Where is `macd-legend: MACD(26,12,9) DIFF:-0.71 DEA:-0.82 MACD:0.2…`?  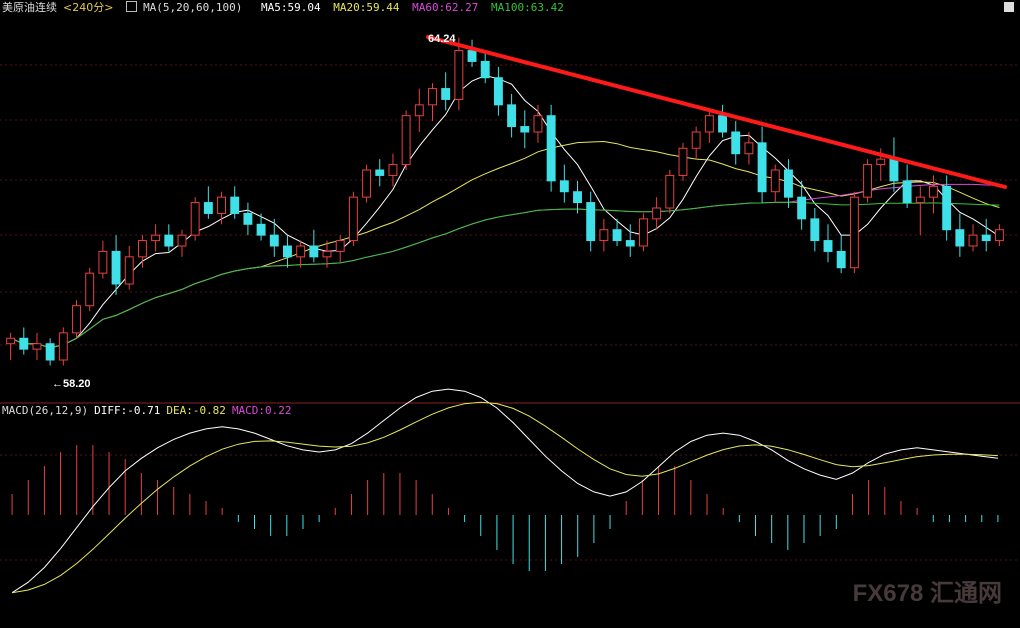
macd-legend: MACD(26,12,9) DIFF:-0.71 DEA:-0.82 MACD:0.2… is located at coordinates (150, 411).